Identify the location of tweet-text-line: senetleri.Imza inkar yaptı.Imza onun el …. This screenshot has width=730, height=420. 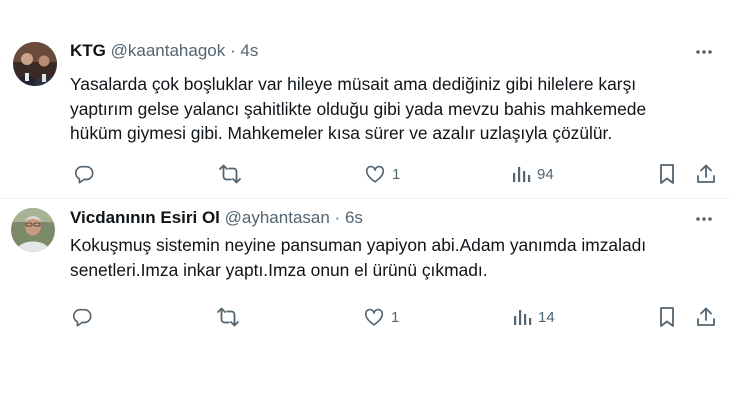
(279, 269).